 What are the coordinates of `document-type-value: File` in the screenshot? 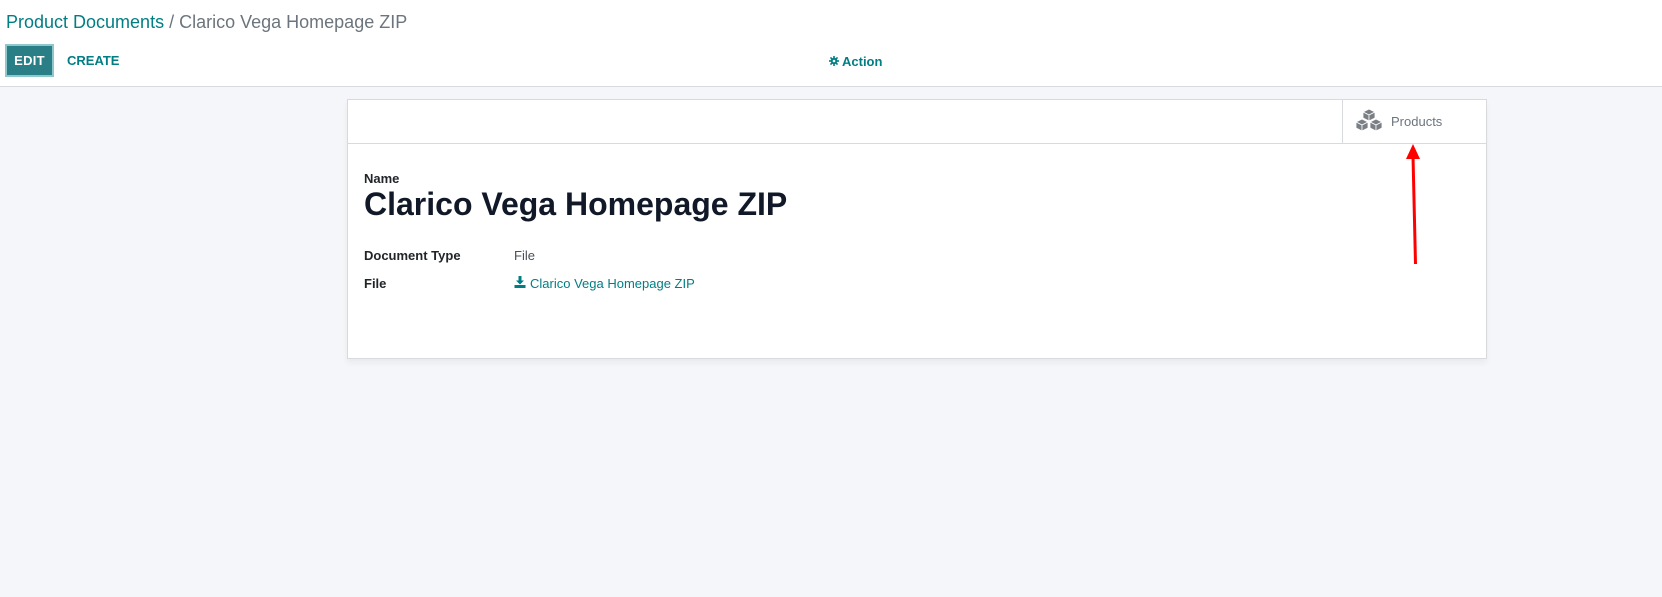 It's located at (524, 255).